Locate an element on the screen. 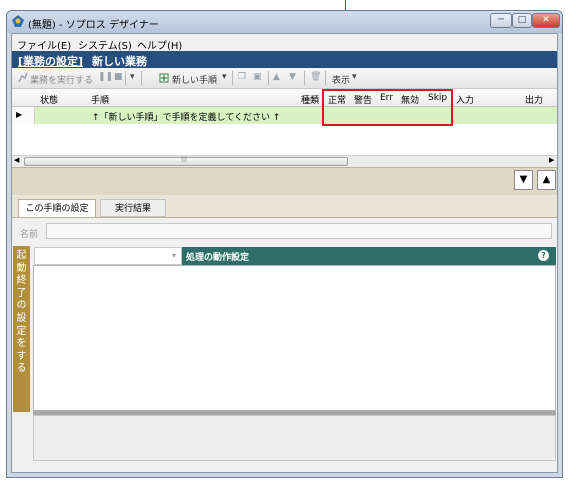  new-step-button: 新しい手順 is located at coordinates (194, 79).